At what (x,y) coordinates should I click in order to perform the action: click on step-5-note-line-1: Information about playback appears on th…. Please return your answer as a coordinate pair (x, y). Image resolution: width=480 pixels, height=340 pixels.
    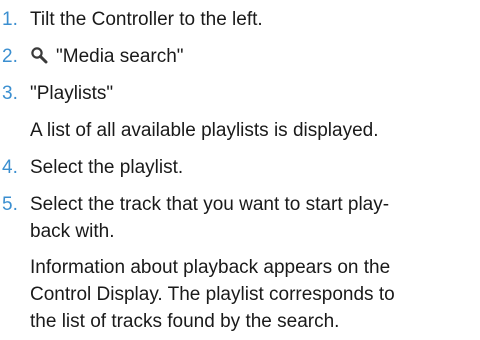
    Looking at the image, I should click on (210, 267).